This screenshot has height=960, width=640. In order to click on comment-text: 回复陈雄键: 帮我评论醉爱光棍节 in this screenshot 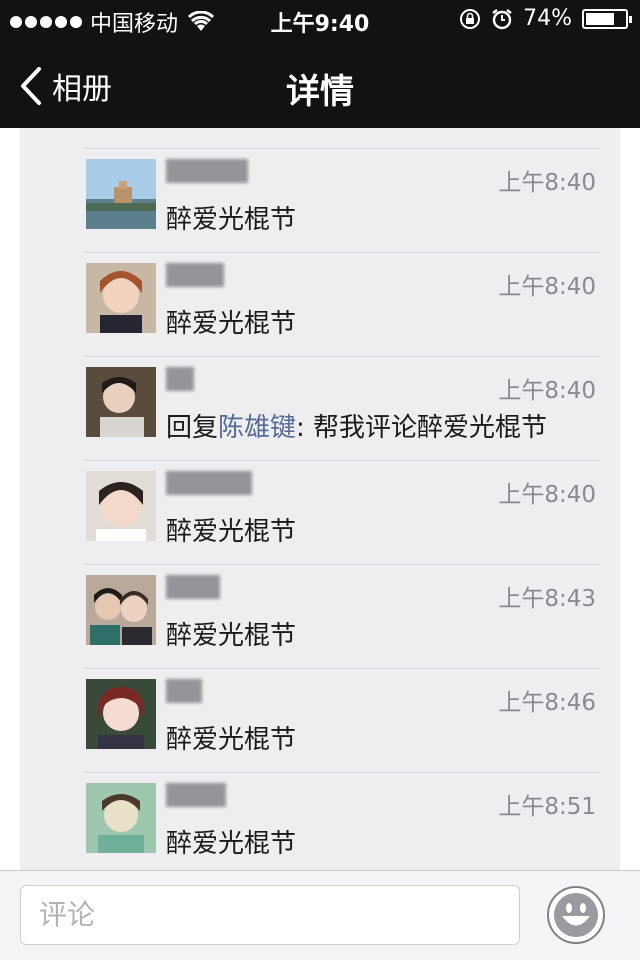, I will do `click(356, 425)`.